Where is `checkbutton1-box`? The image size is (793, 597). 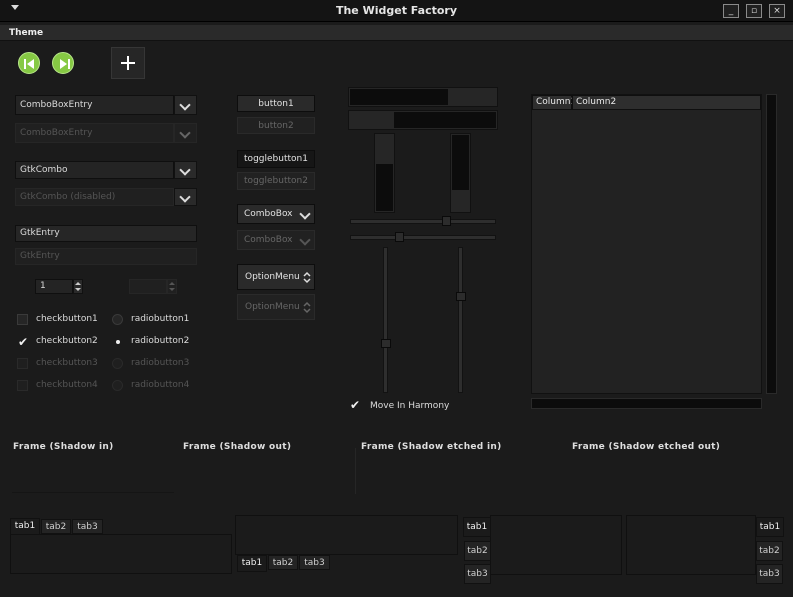
checkbutton1-box is located at coordinates (22, 319).